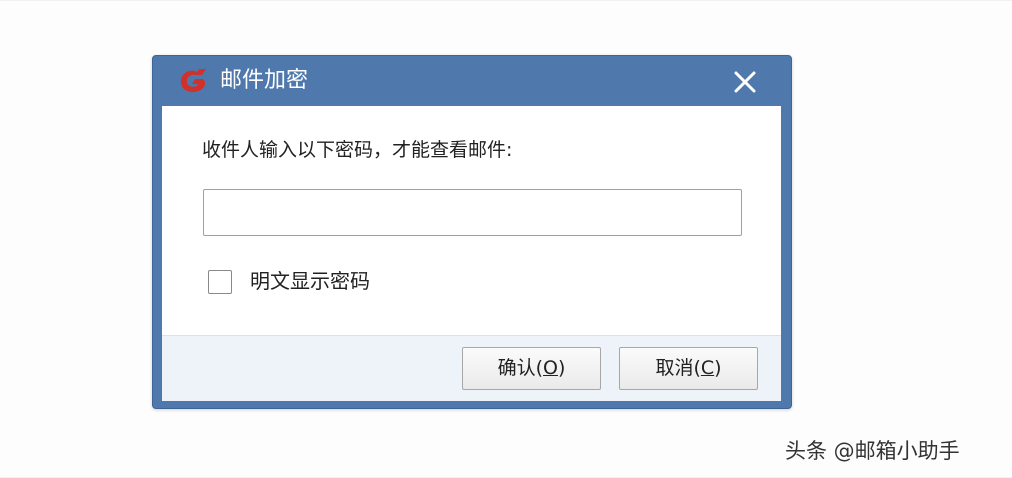 Image resolution: width=1012 pixels, height=478 pixels. What do you see at coordinates (707, 368) in the screenshot?
I see `cancel-button-accelerator: C` at bounding box center [707, 368].